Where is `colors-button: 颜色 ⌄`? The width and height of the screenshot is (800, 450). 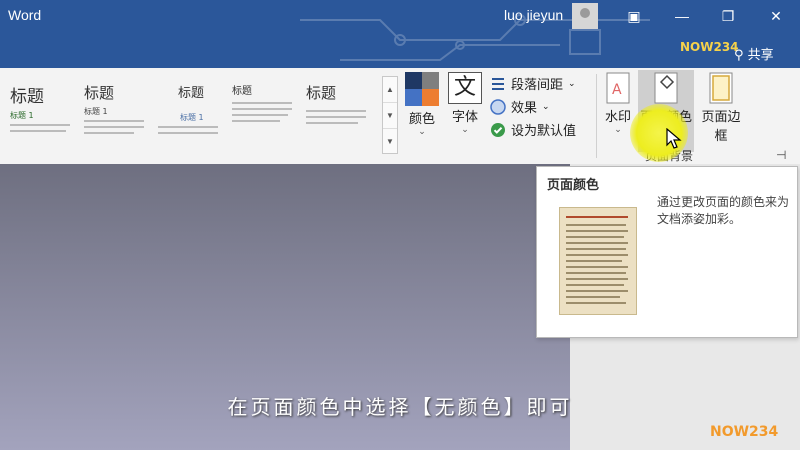
colors-button: 颜色 ⌄ is located at coordinates (422, 104).